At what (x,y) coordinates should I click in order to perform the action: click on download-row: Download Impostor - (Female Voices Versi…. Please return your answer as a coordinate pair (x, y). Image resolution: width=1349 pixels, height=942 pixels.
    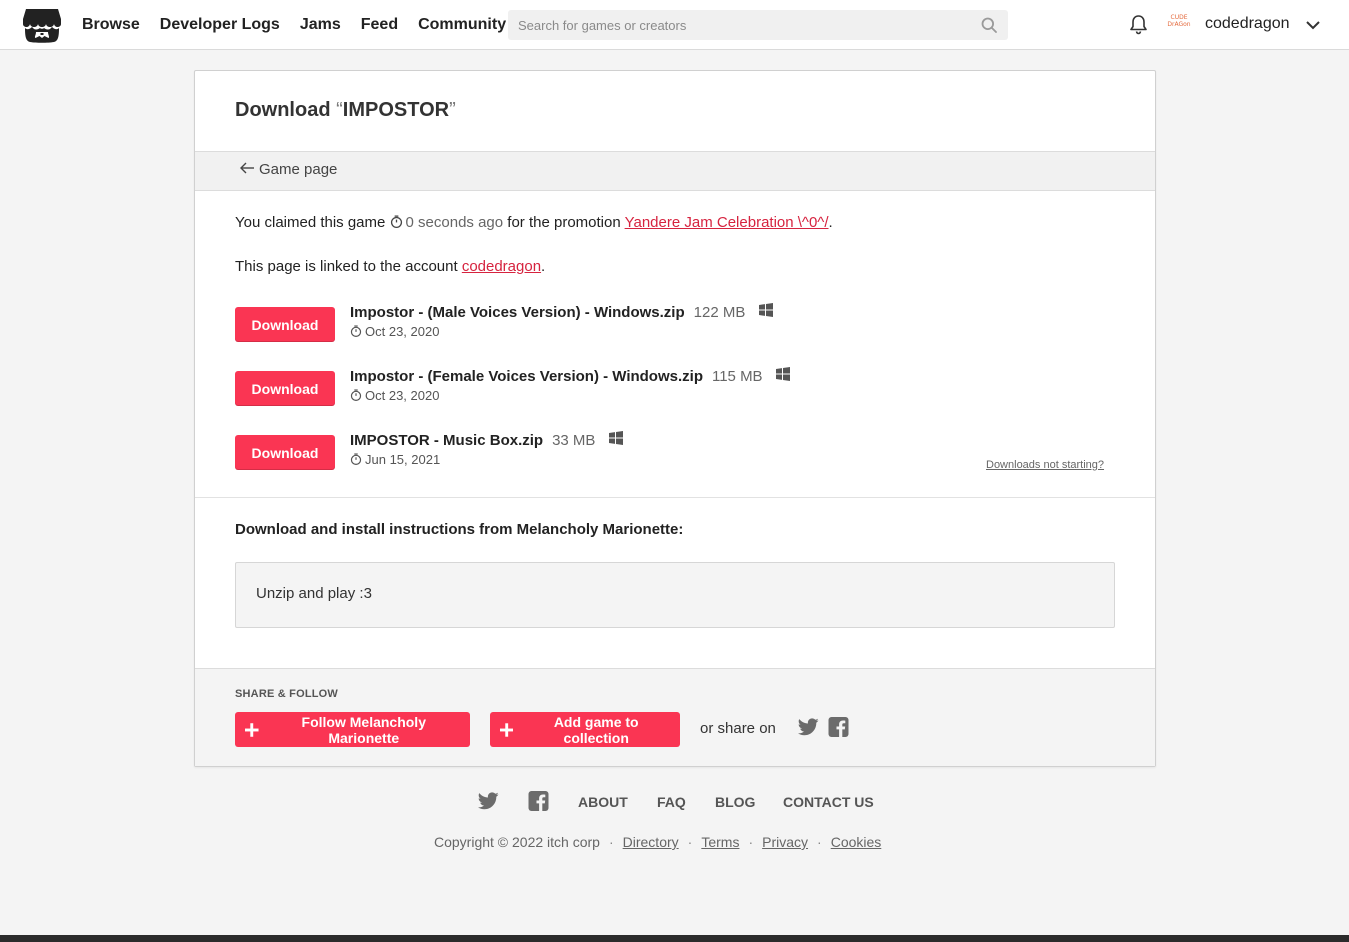
    Looking at the image, I should click on (675, 389).